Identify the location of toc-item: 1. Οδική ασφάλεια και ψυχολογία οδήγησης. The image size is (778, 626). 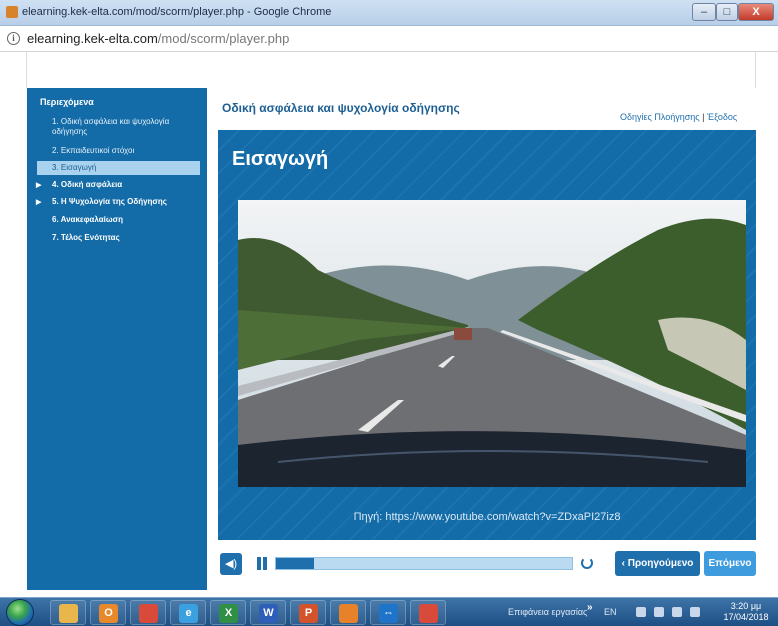
(118, 127).